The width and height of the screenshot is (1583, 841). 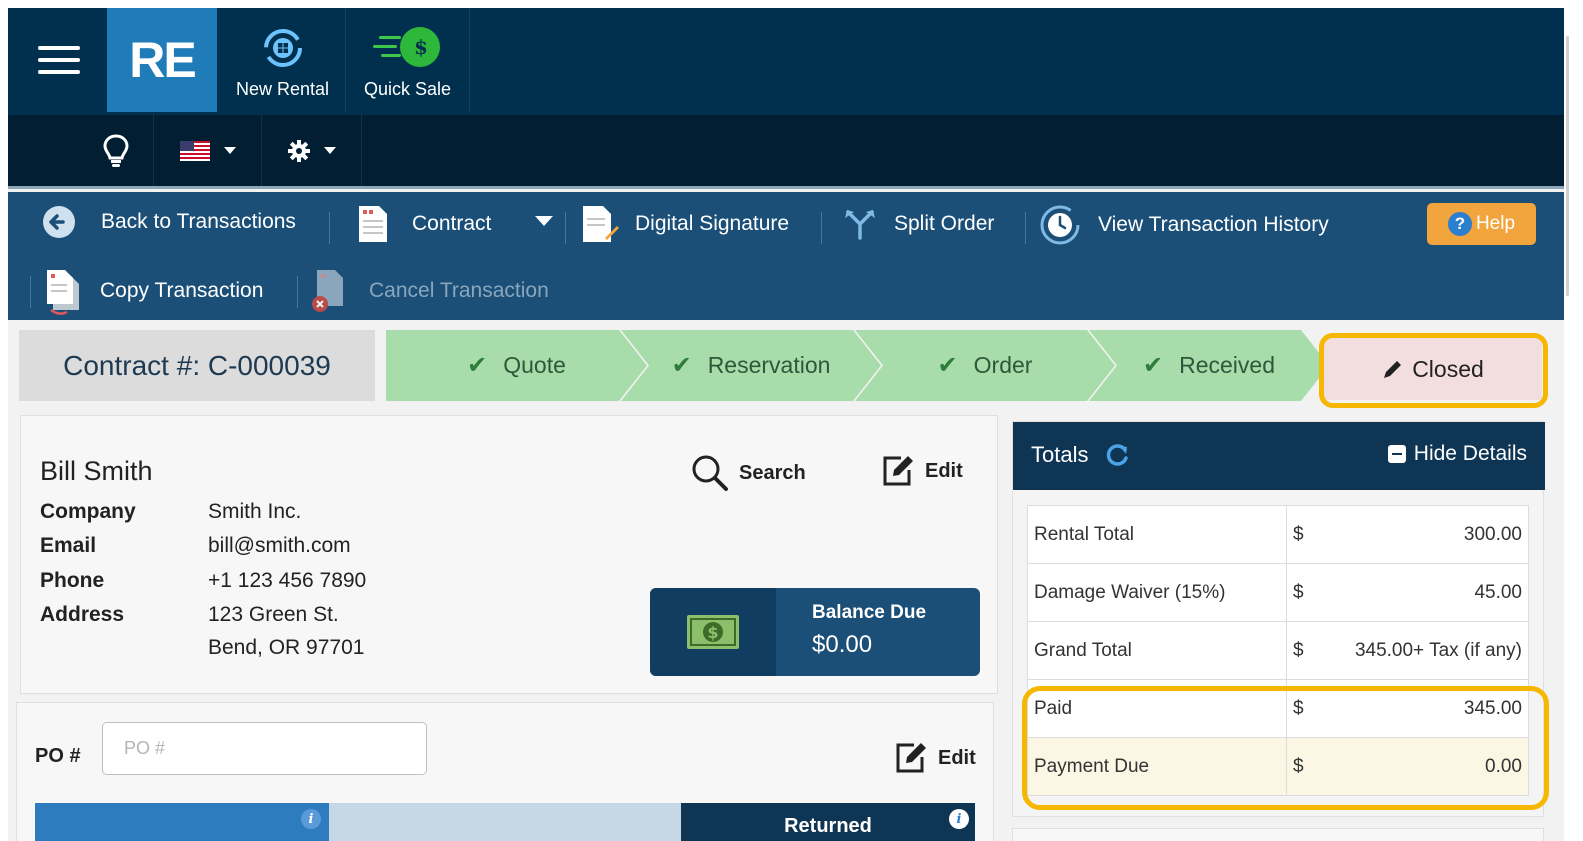 I want to click on scrollbar-thumb, so click(x=1567, y=166).